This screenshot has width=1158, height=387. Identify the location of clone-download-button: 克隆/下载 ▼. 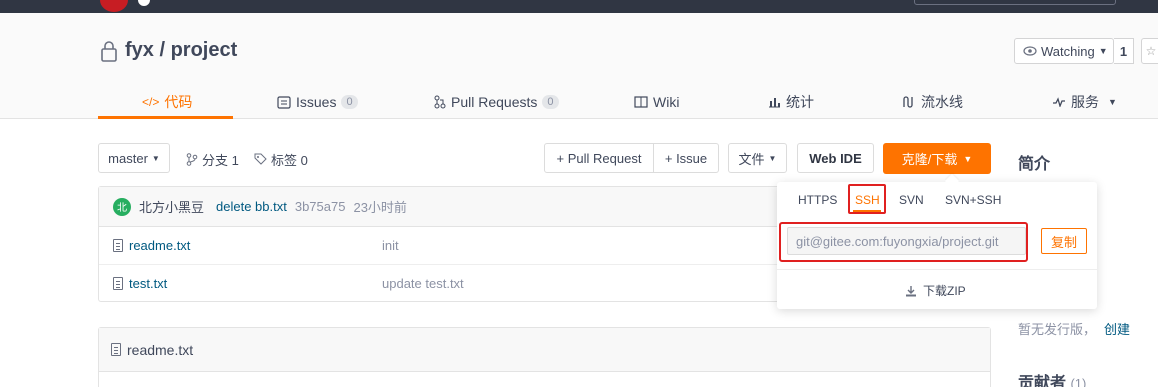
(937, 158).